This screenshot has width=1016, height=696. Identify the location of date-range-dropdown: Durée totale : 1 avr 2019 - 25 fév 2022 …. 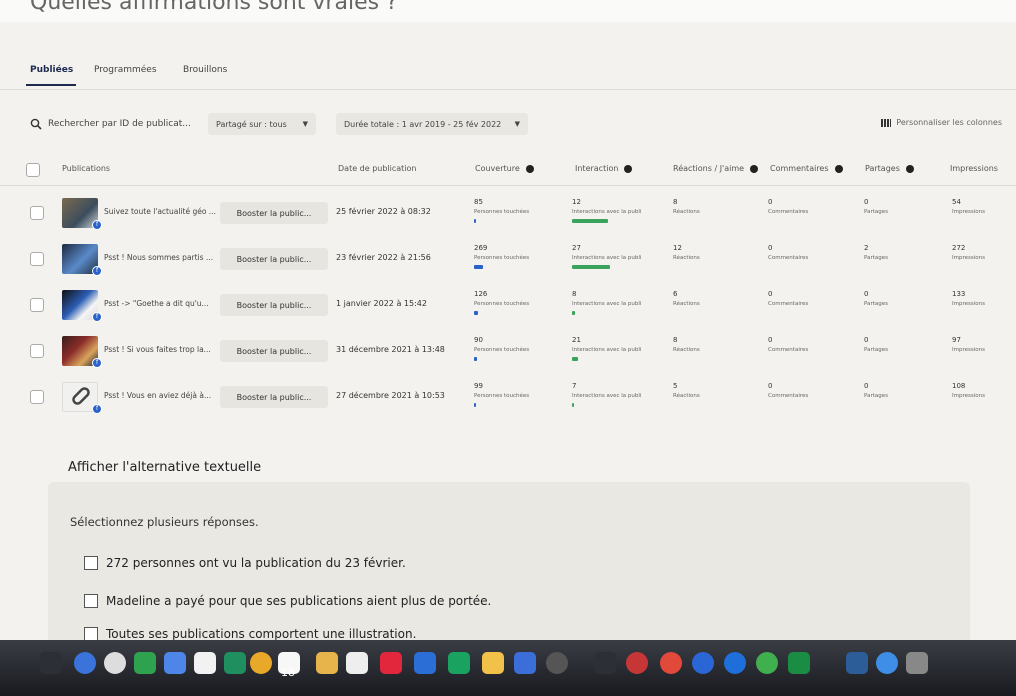
(432, 124).